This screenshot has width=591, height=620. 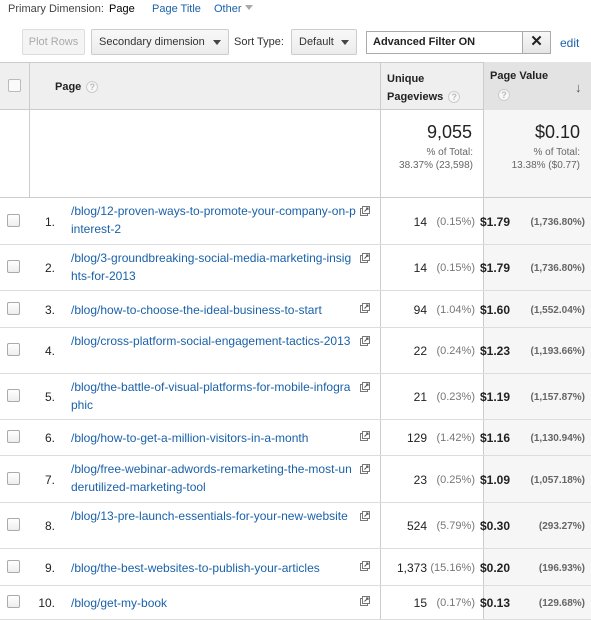 What do you see at coordinates (494, 268) in the screenshot?
I see `page-value: $1.79` at bounding box center [494, 268].